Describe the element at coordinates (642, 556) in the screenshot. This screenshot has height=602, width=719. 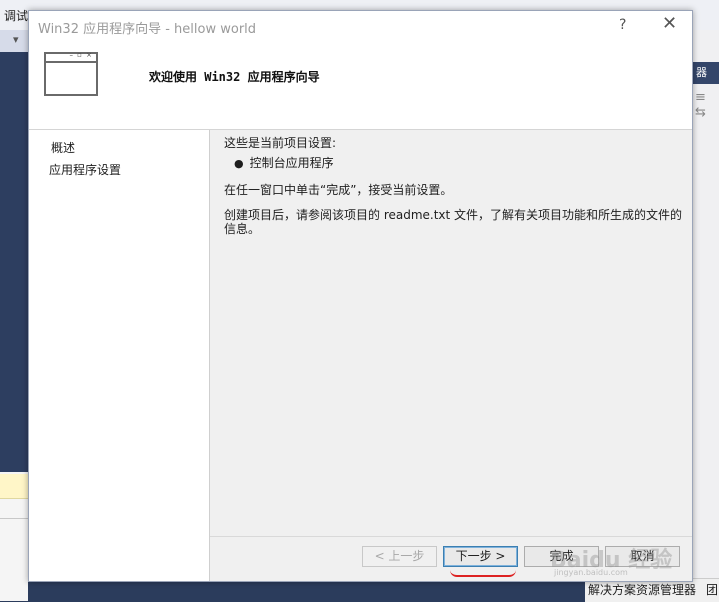
I see `cancel-button: 取消` at that location.